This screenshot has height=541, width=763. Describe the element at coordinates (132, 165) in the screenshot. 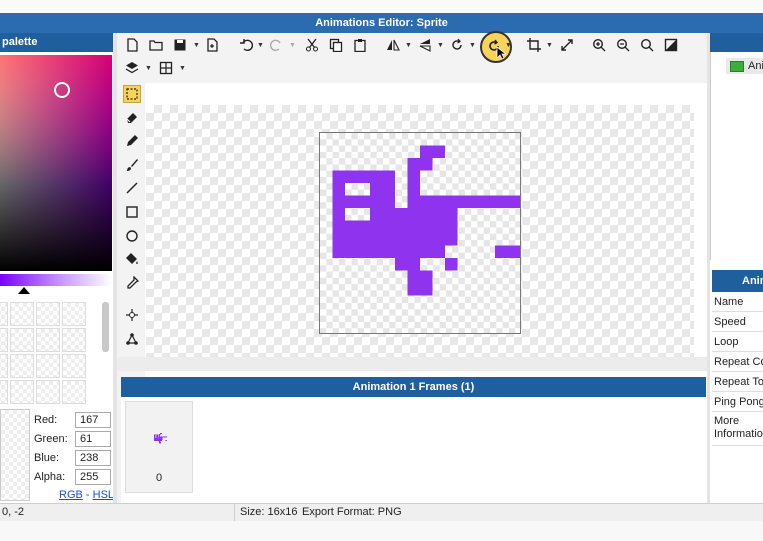

I see `brush-tool-icon` at that location.